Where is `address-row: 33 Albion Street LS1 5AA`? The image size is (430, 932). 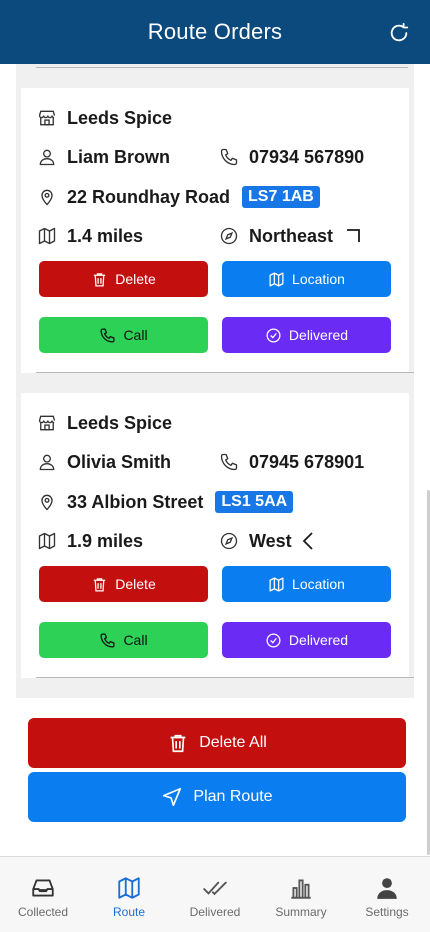
address-row: 33 Albion Street LS1 5AA is located at coordinates (165, 502).